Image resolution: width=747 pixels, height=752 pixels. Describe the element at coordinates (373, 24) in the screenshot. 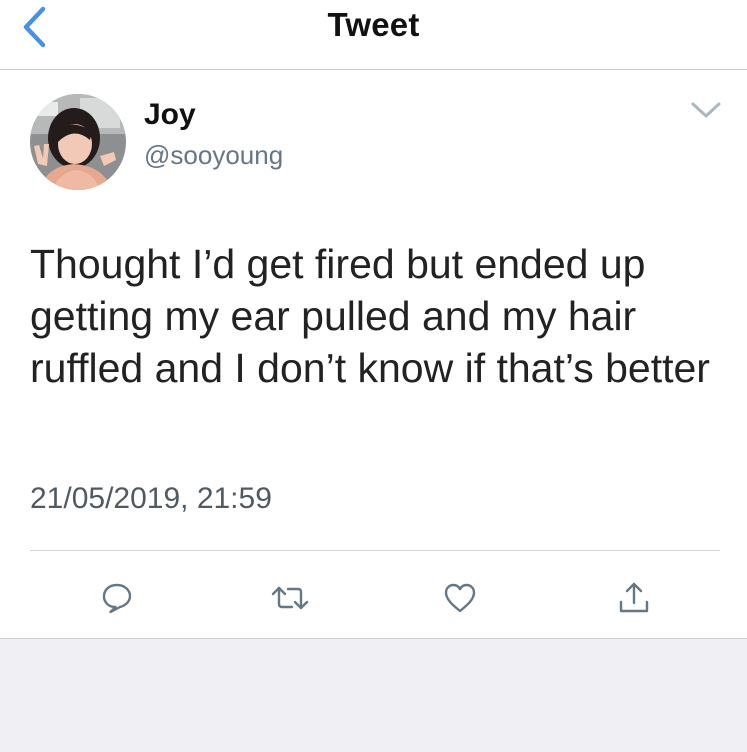

I see `page-title: Tweet` at that location.